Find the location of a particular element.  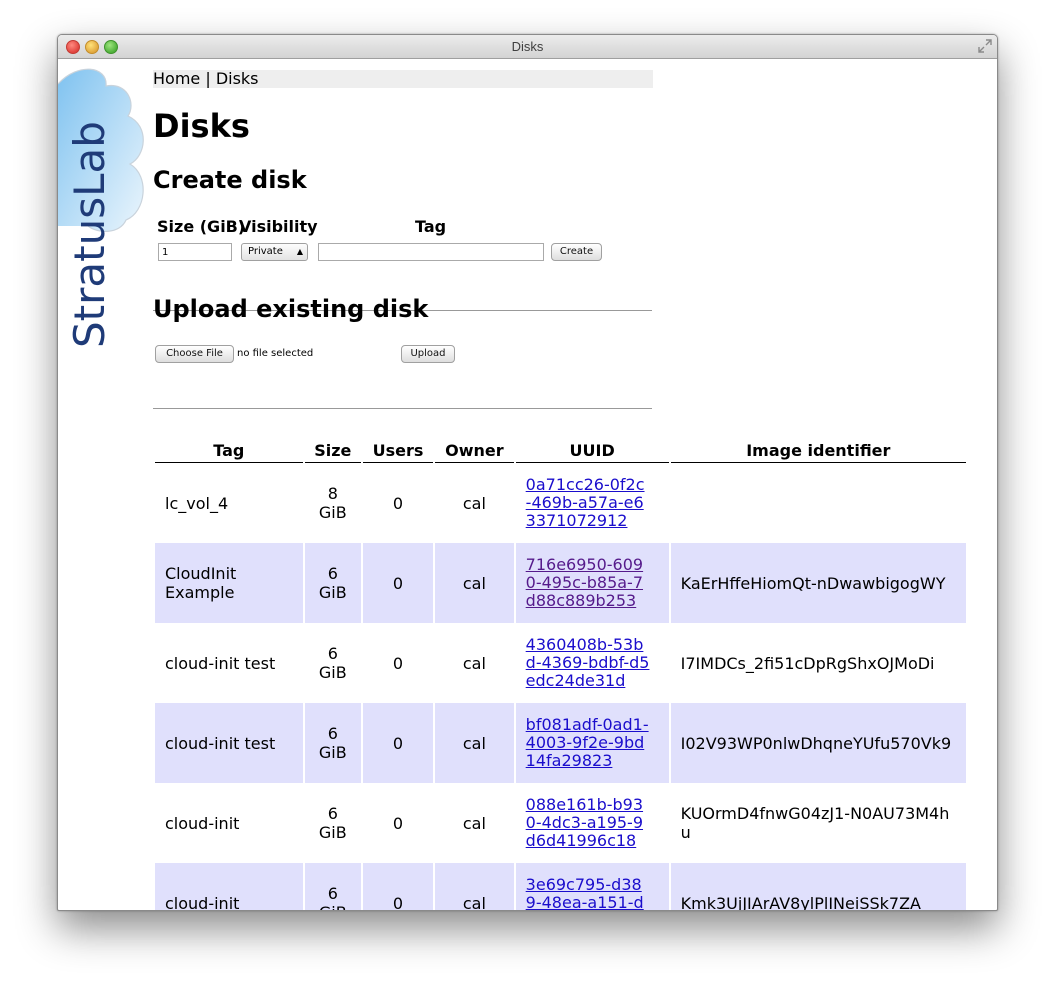

upload-button: Upload is located at coordinates (428, 354).